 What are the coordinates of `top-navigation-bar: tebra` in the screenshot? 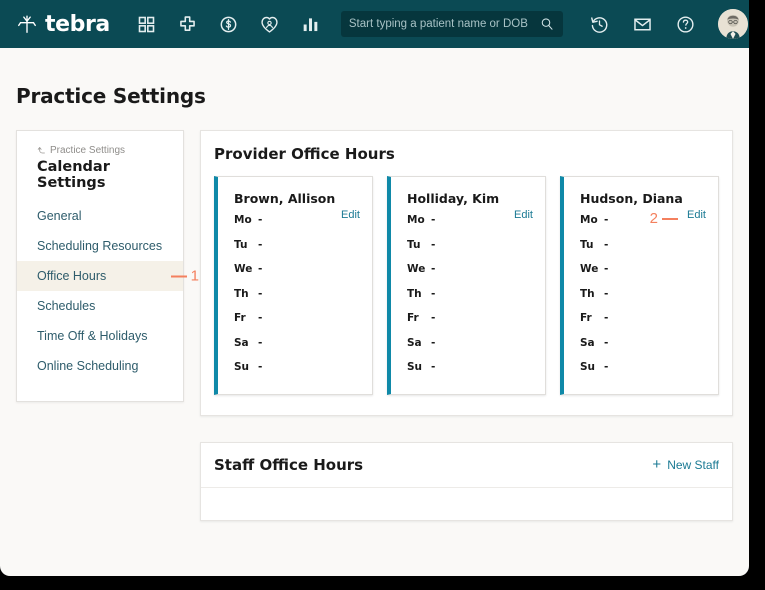 It's located at (374, 24).